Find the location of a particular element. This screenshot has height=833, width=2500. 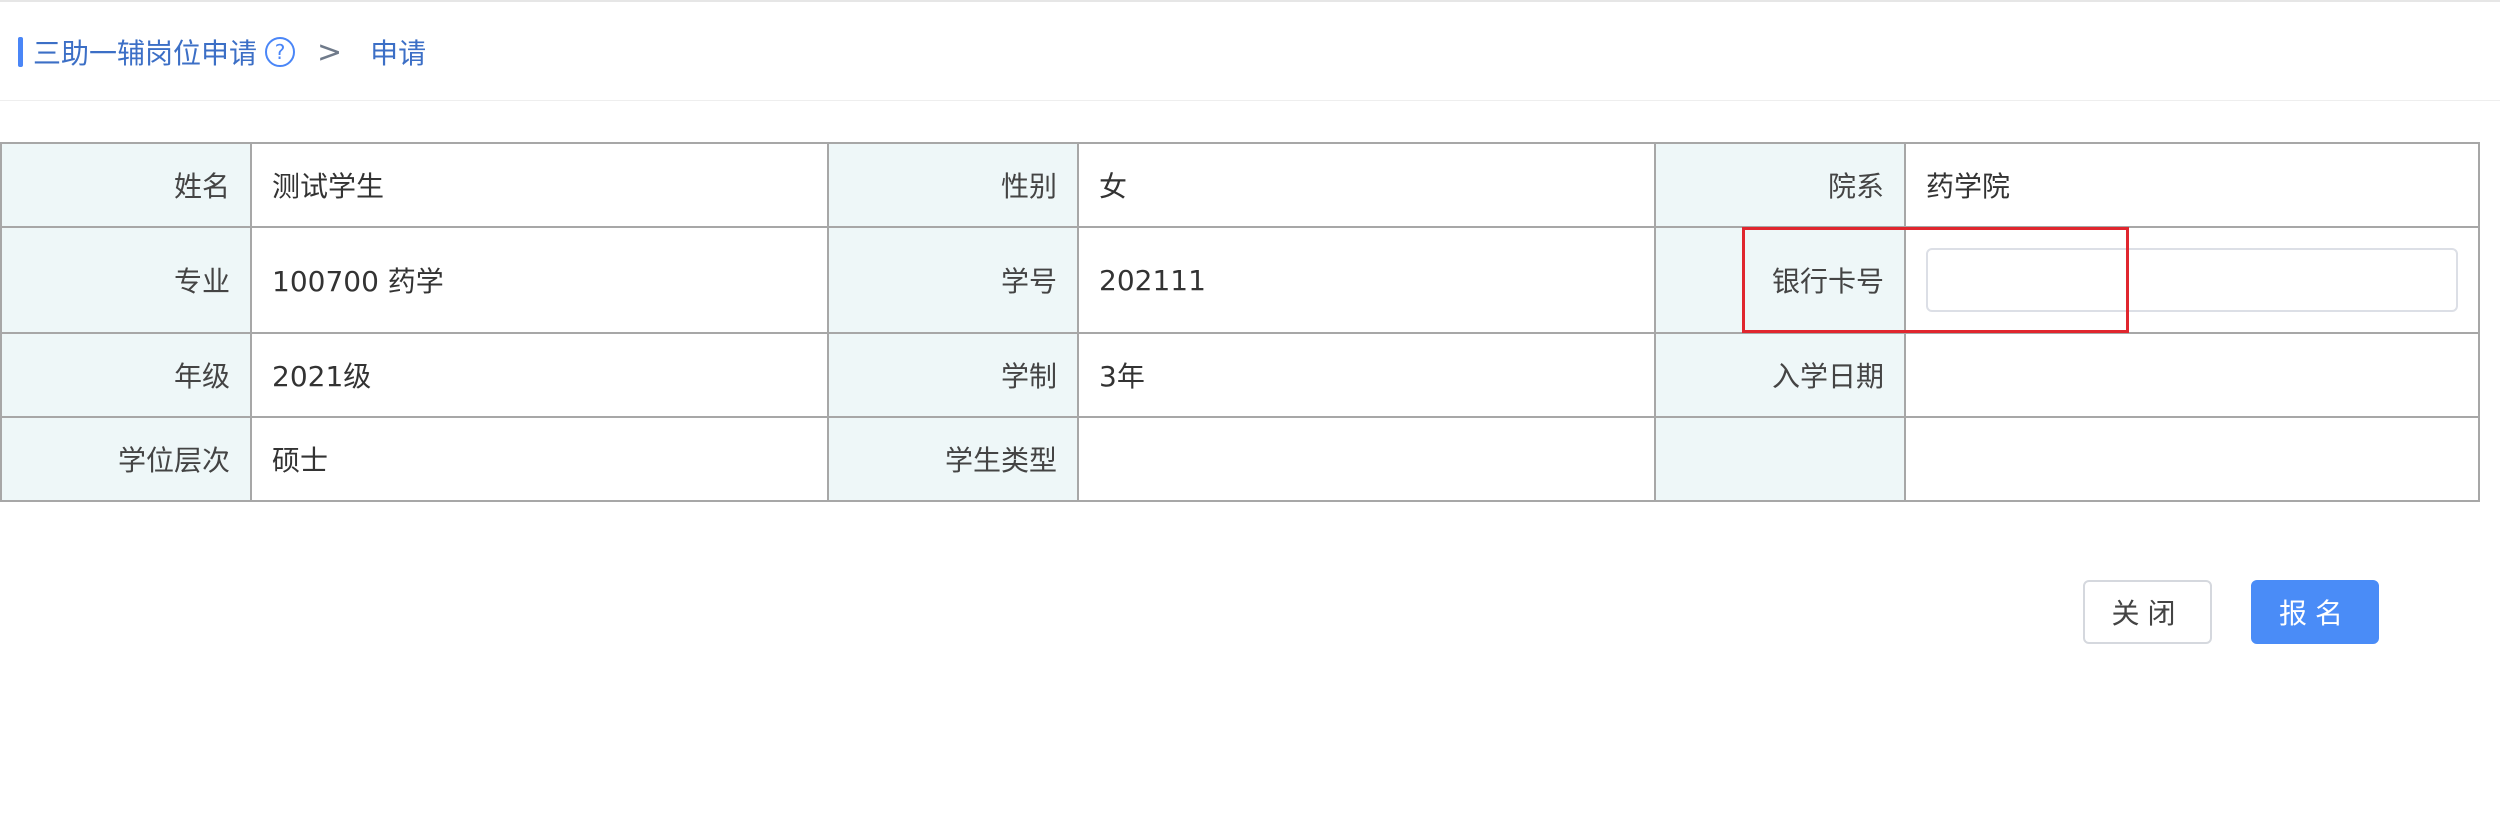

grade-value: 2021级 is located at coordinates (539, 375).